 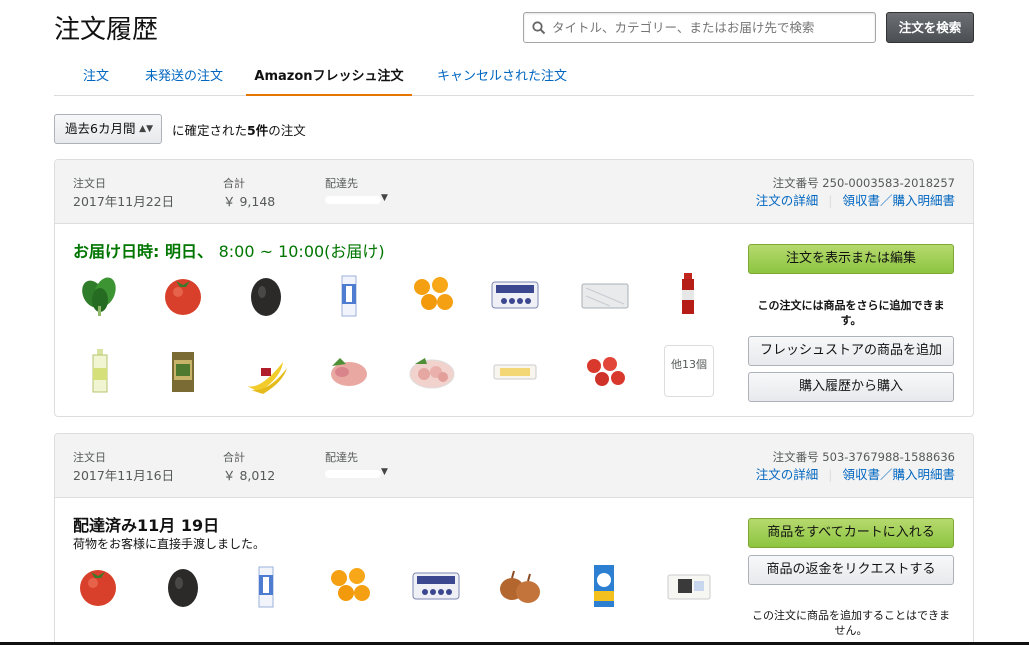 What do you see at coordinates (851, 533) in the screenshot?
I see `add-all-to-cart-button: 商品をすべてカートに入れる` at bounding box center [851, 533].